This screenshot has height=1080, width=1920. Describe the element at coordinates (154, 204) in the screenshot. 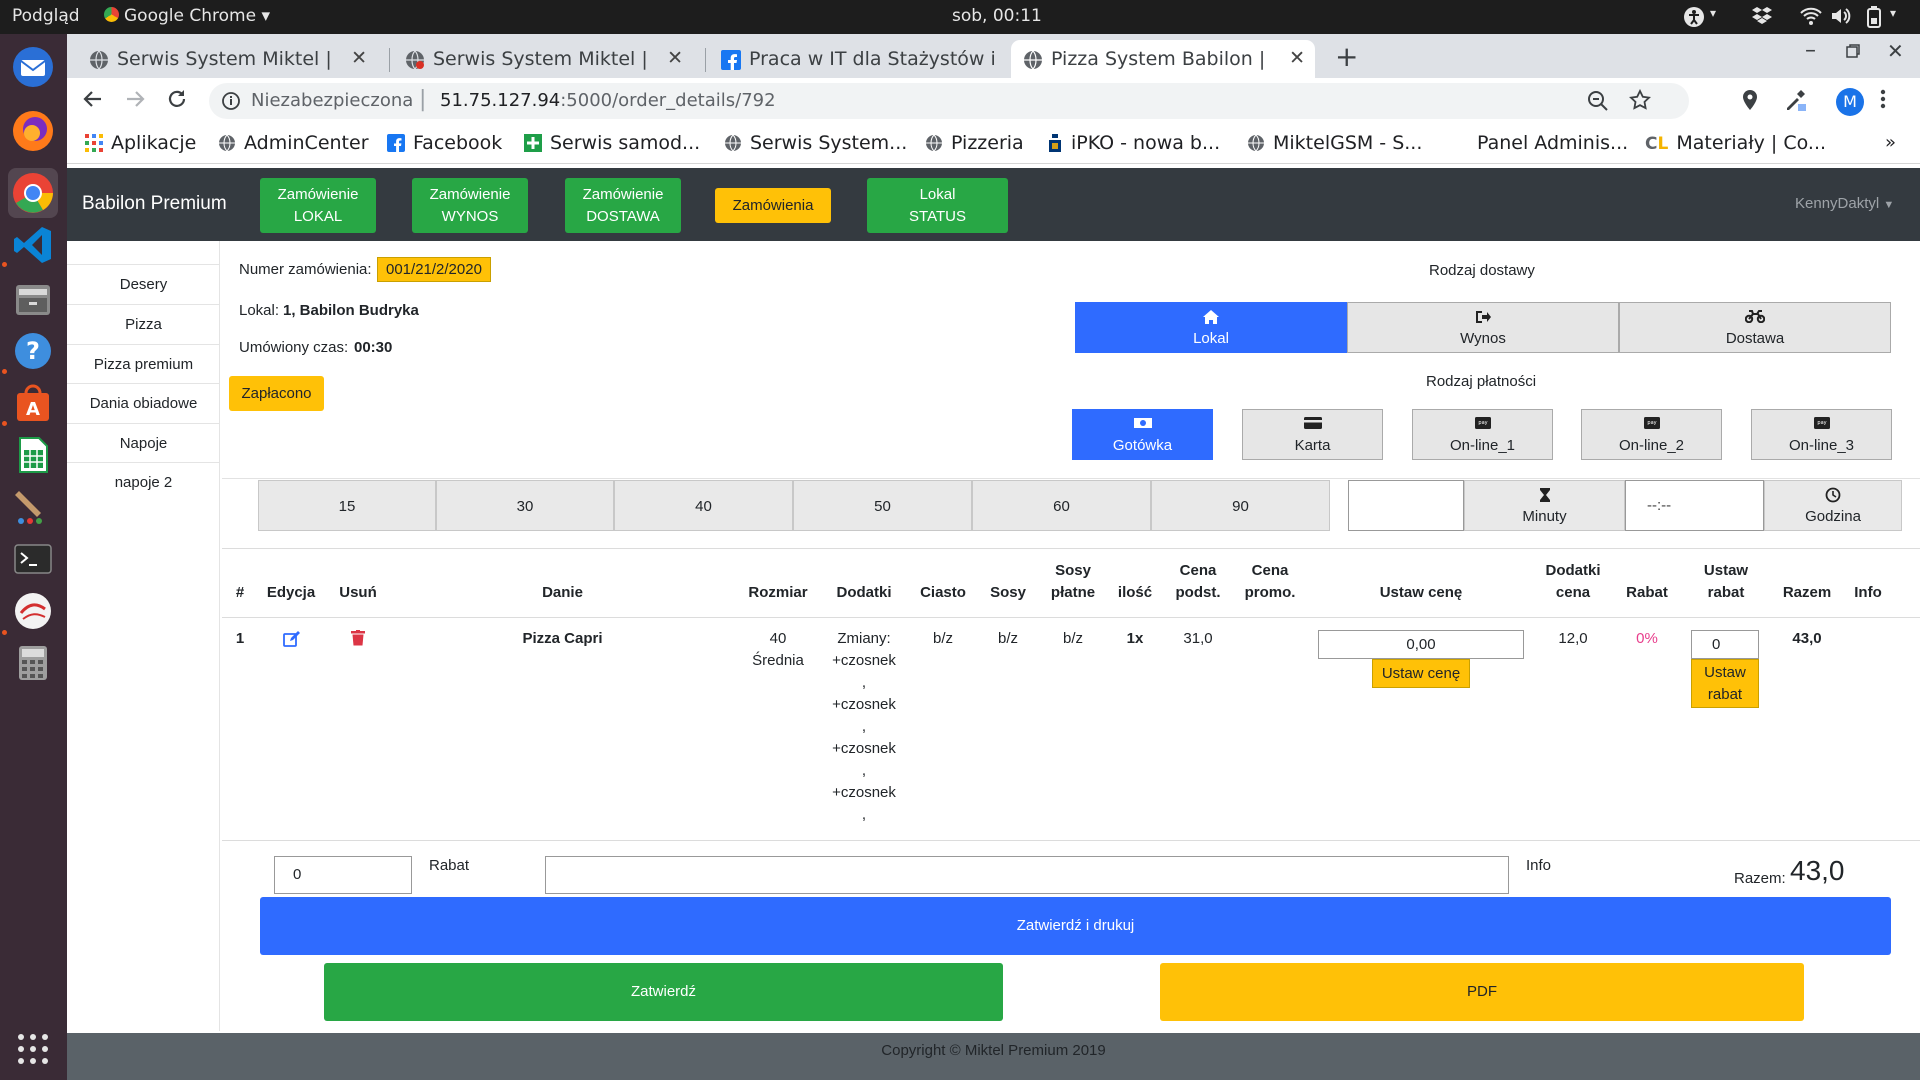

I see `brand-title: Babilon Premium` at that location.